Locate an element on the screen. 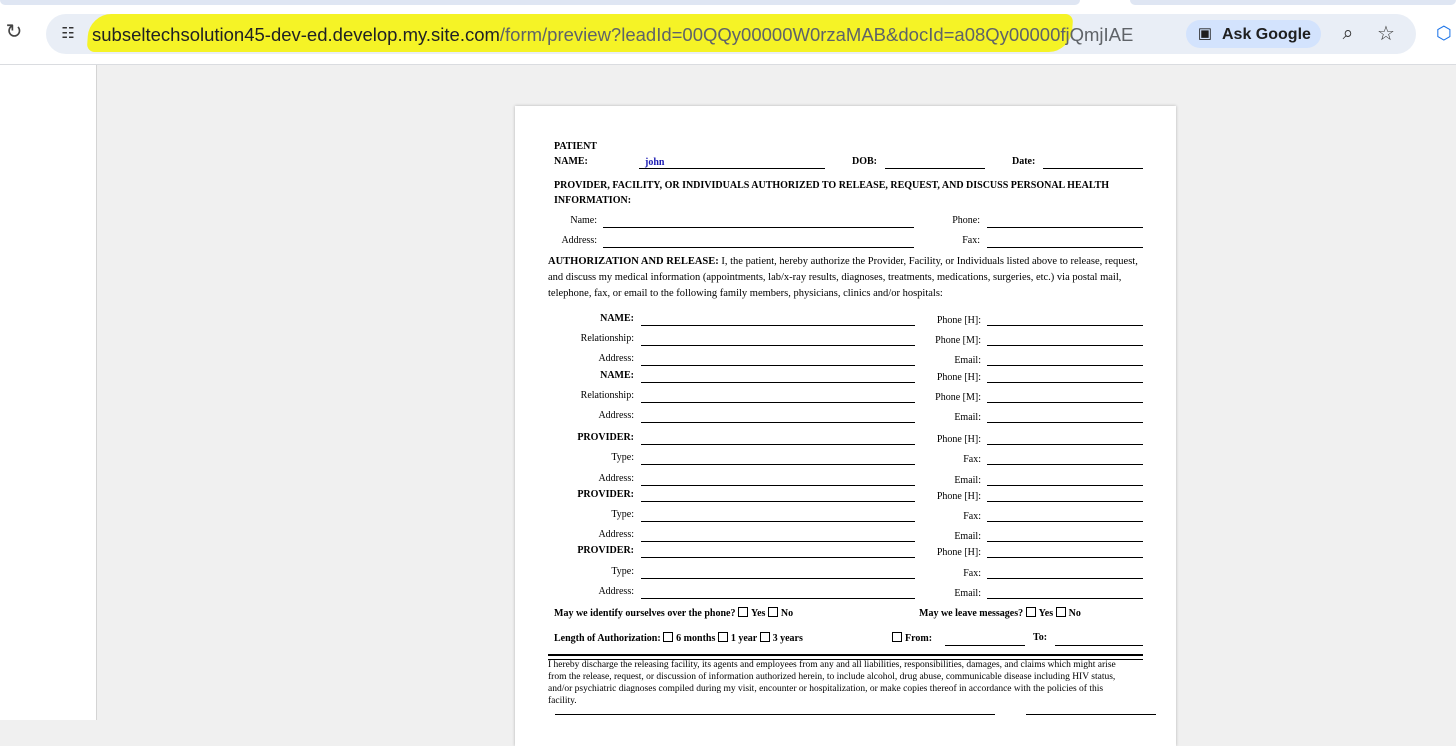 This screenshot has width=1456, height=746. provider-address-field is located at coordinates (758, 247).